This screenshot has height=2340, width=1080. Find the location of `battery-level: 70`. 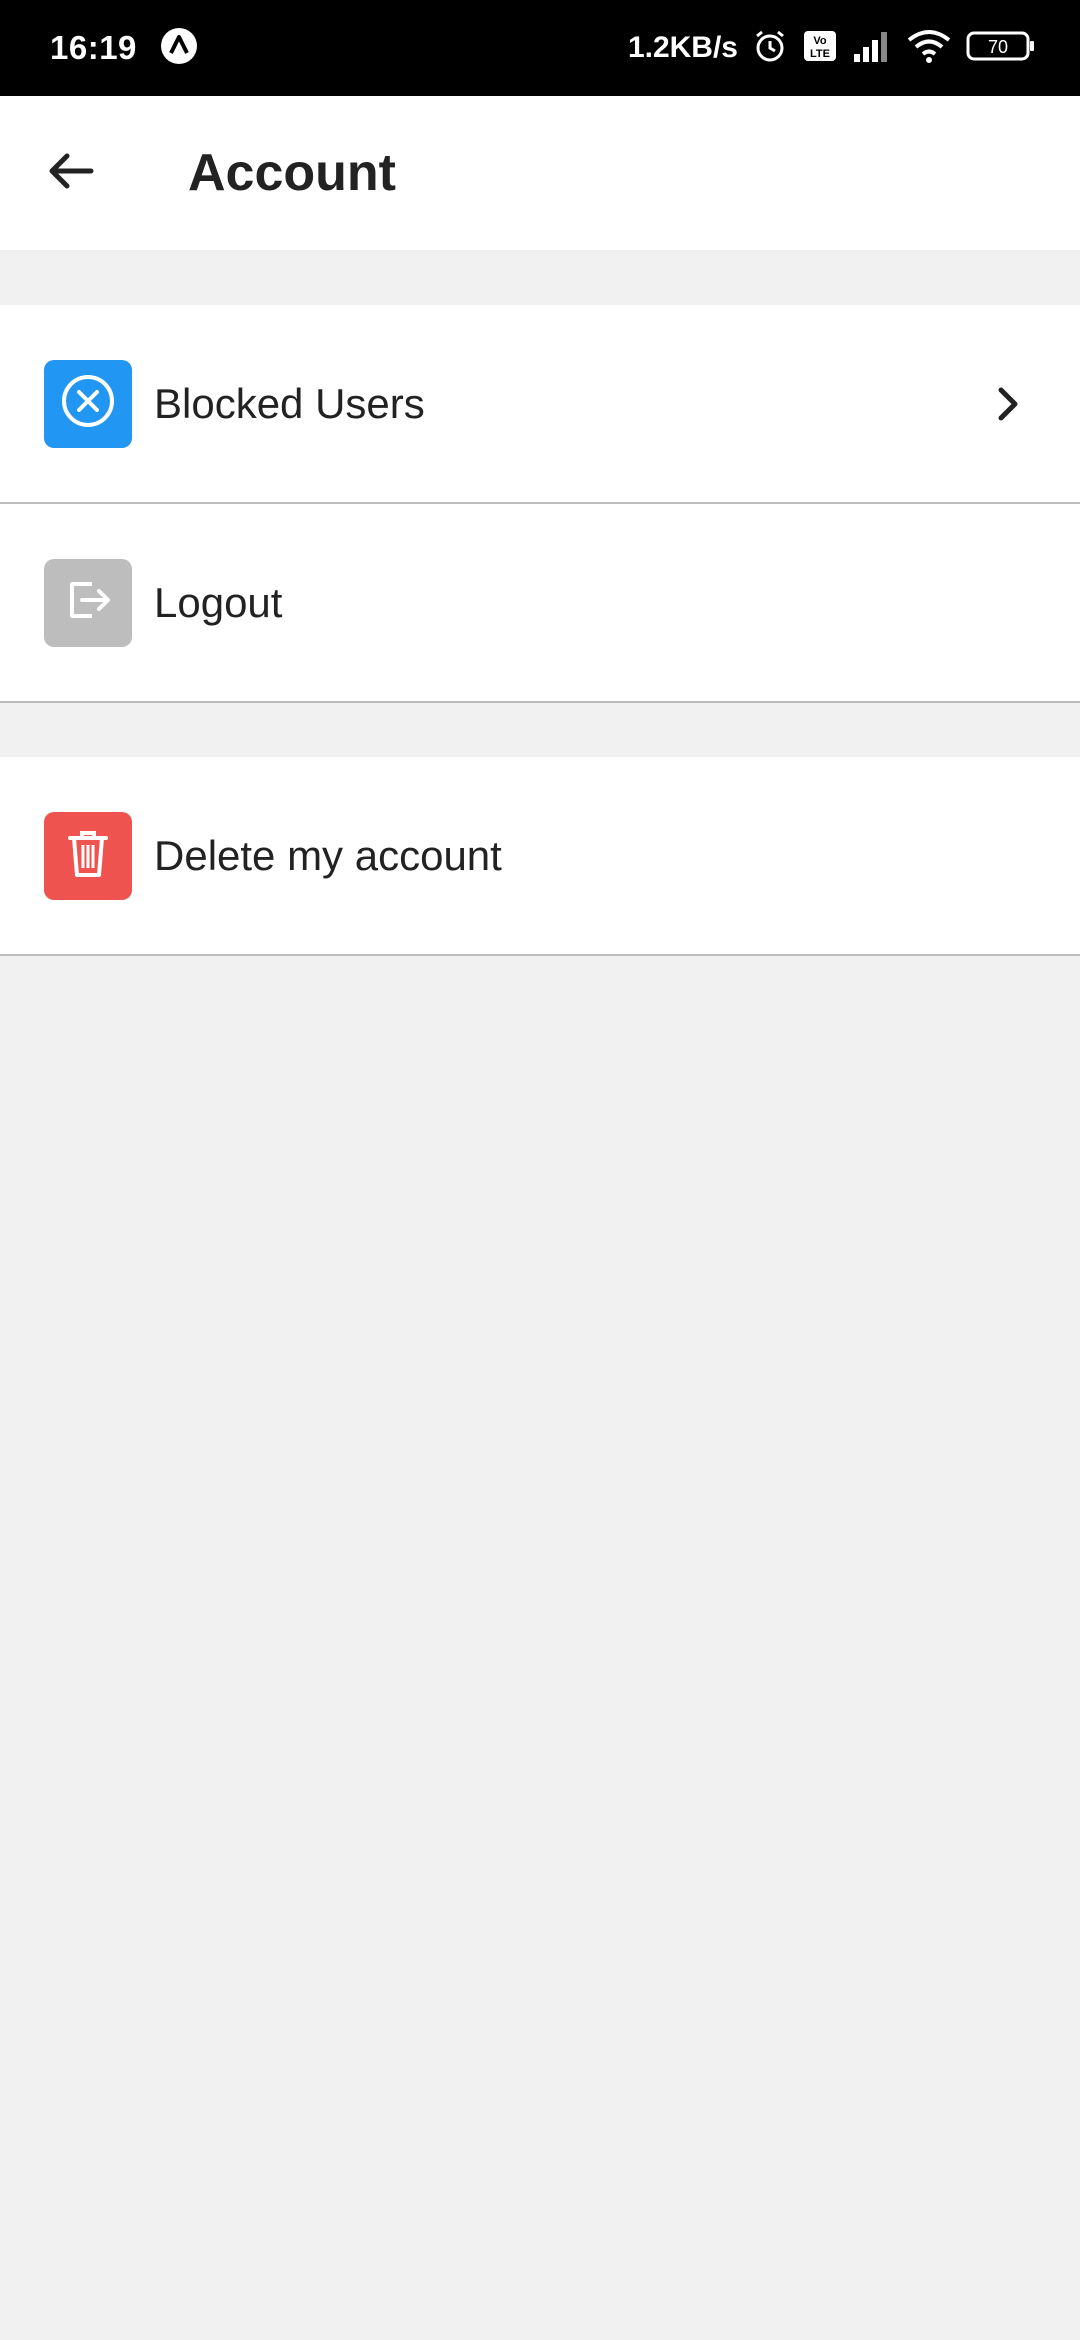

battery-level: 70 is located at coordinates (998, 47).